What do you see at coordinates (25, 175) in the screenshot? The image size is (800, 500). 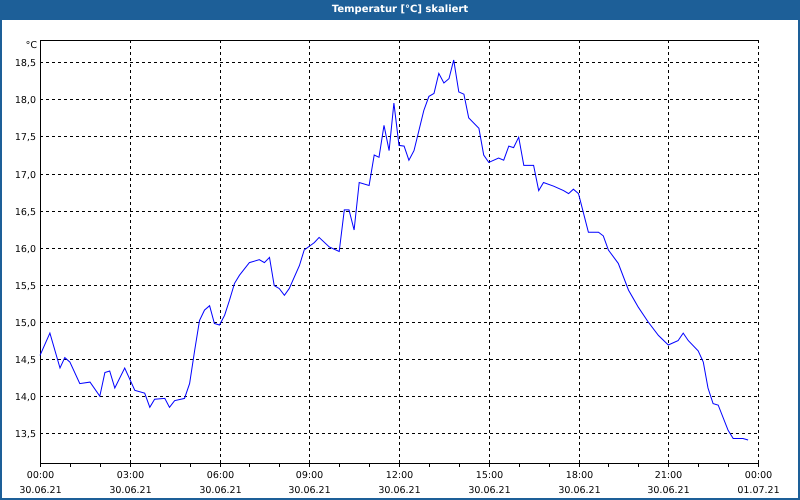 I see `y-tick-label: 17,0` at bounding box center [25, 175].